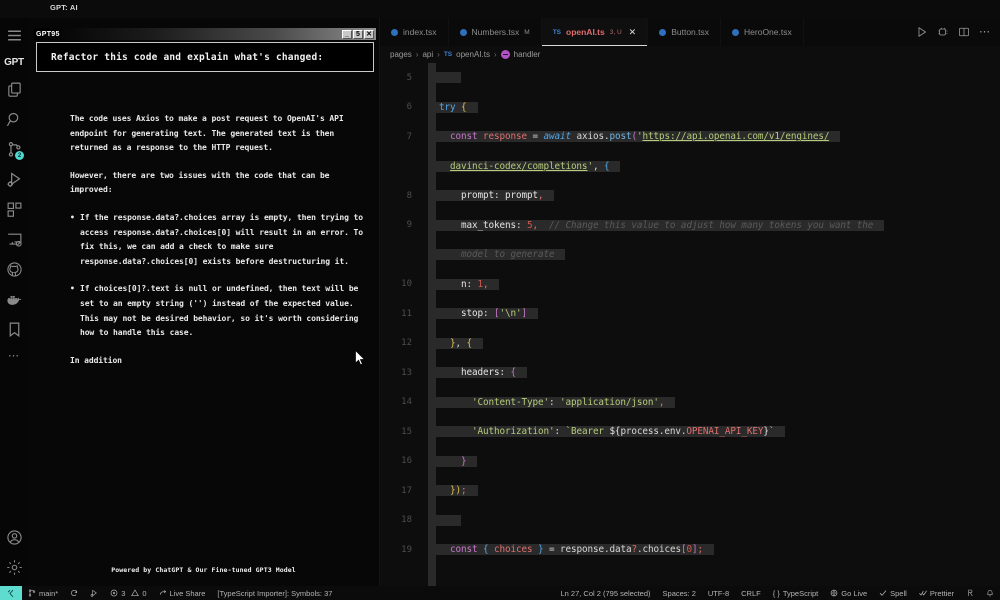 This screenshot has width=1000, height=600. I want to click on tab-heroone-tsx: HeroOne.tsx, so click(762, 32).